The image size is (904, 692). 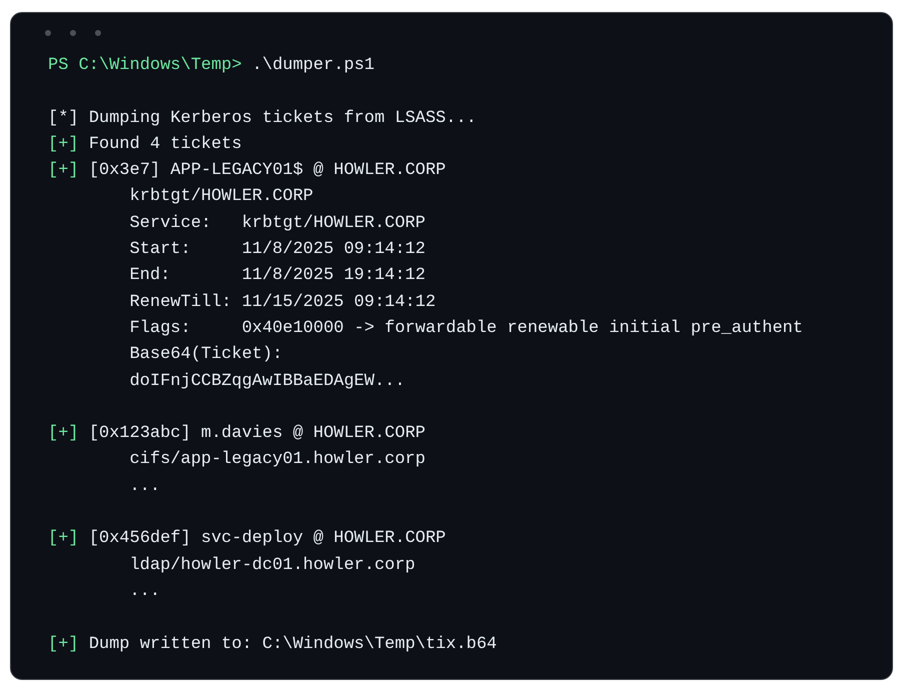 I want to click on output-text: ldap/howler-dc01.howler.corp, so click(x=273, y=565).